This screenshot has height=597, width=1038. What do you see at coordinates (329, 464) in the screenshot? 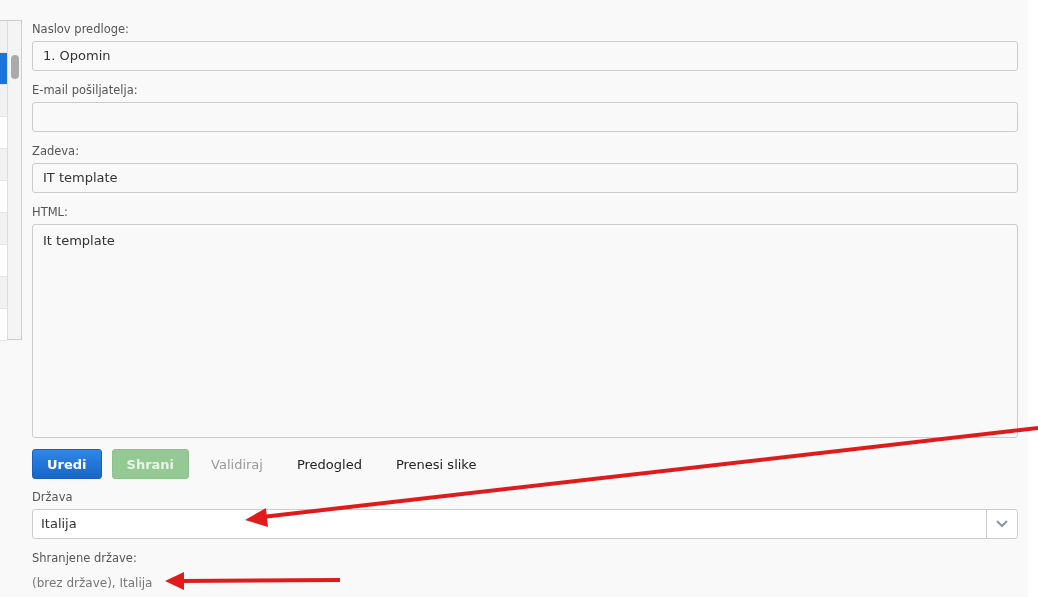
I see `link-button: Predogled` at bounding box center [329, 464].